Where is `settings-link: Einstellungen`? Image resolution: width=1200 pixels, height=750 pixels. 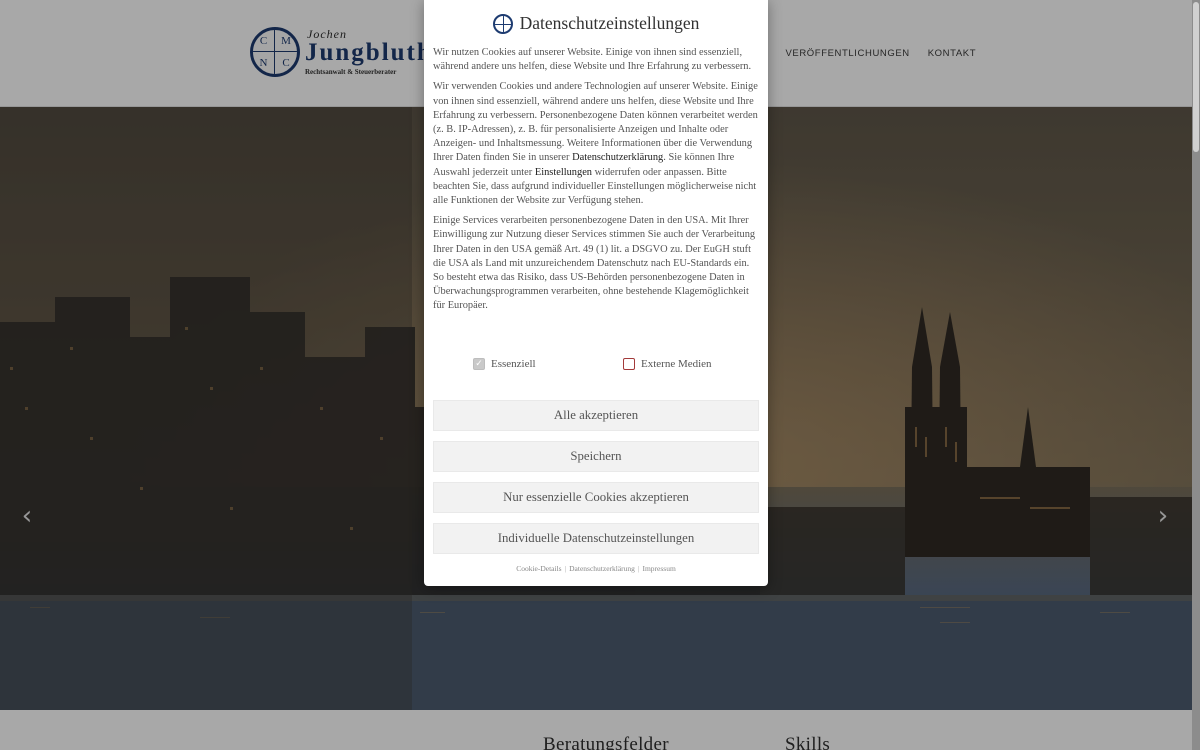
settings-link: Einstellungen is located at coordinates (563, 172).